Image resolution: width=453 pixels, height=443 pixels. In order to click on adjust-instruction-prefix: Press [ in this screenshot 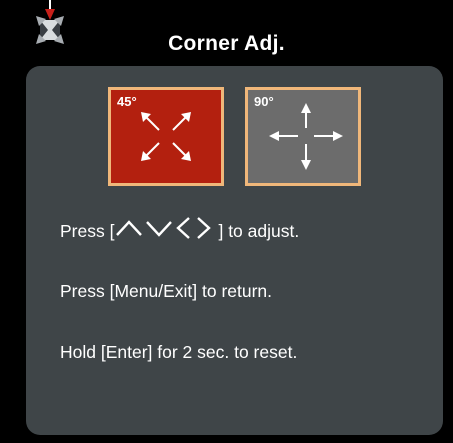, I will do `click(87, 231)`.